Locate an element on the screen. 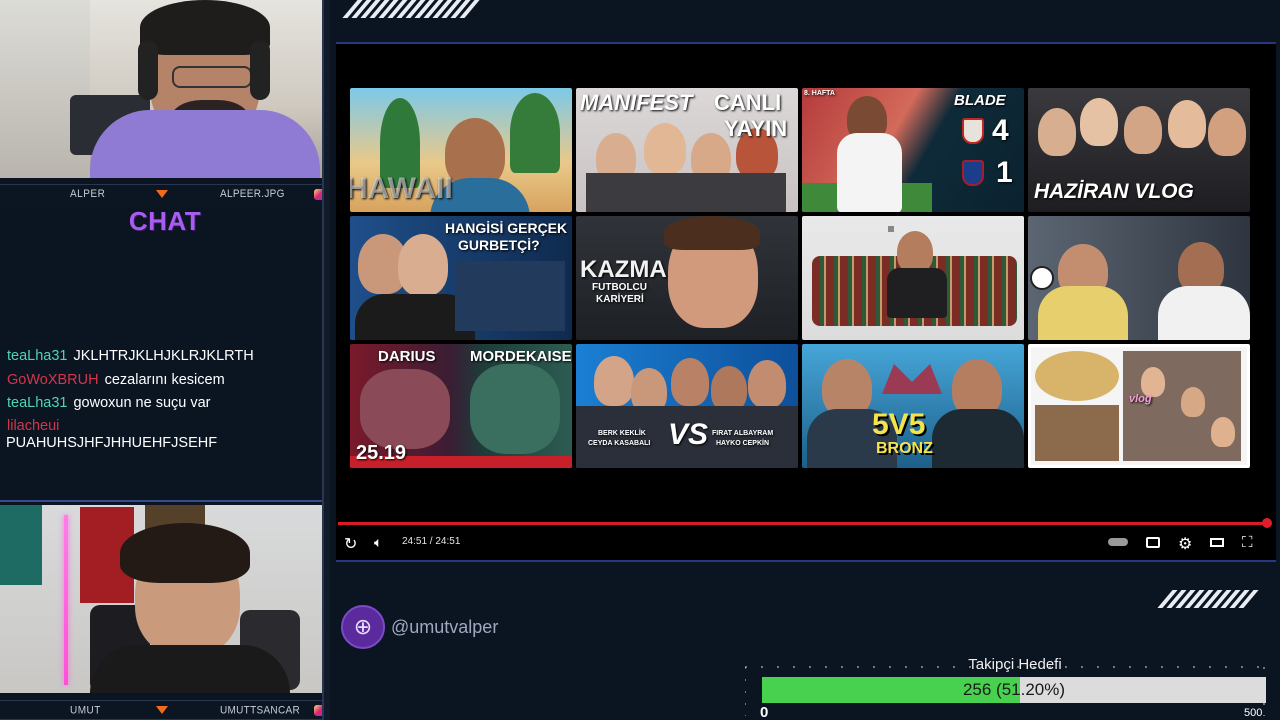 The image size is (1280, 720). thumbnail-caption: MORDEKAISER is located at coordinates (521, 356).